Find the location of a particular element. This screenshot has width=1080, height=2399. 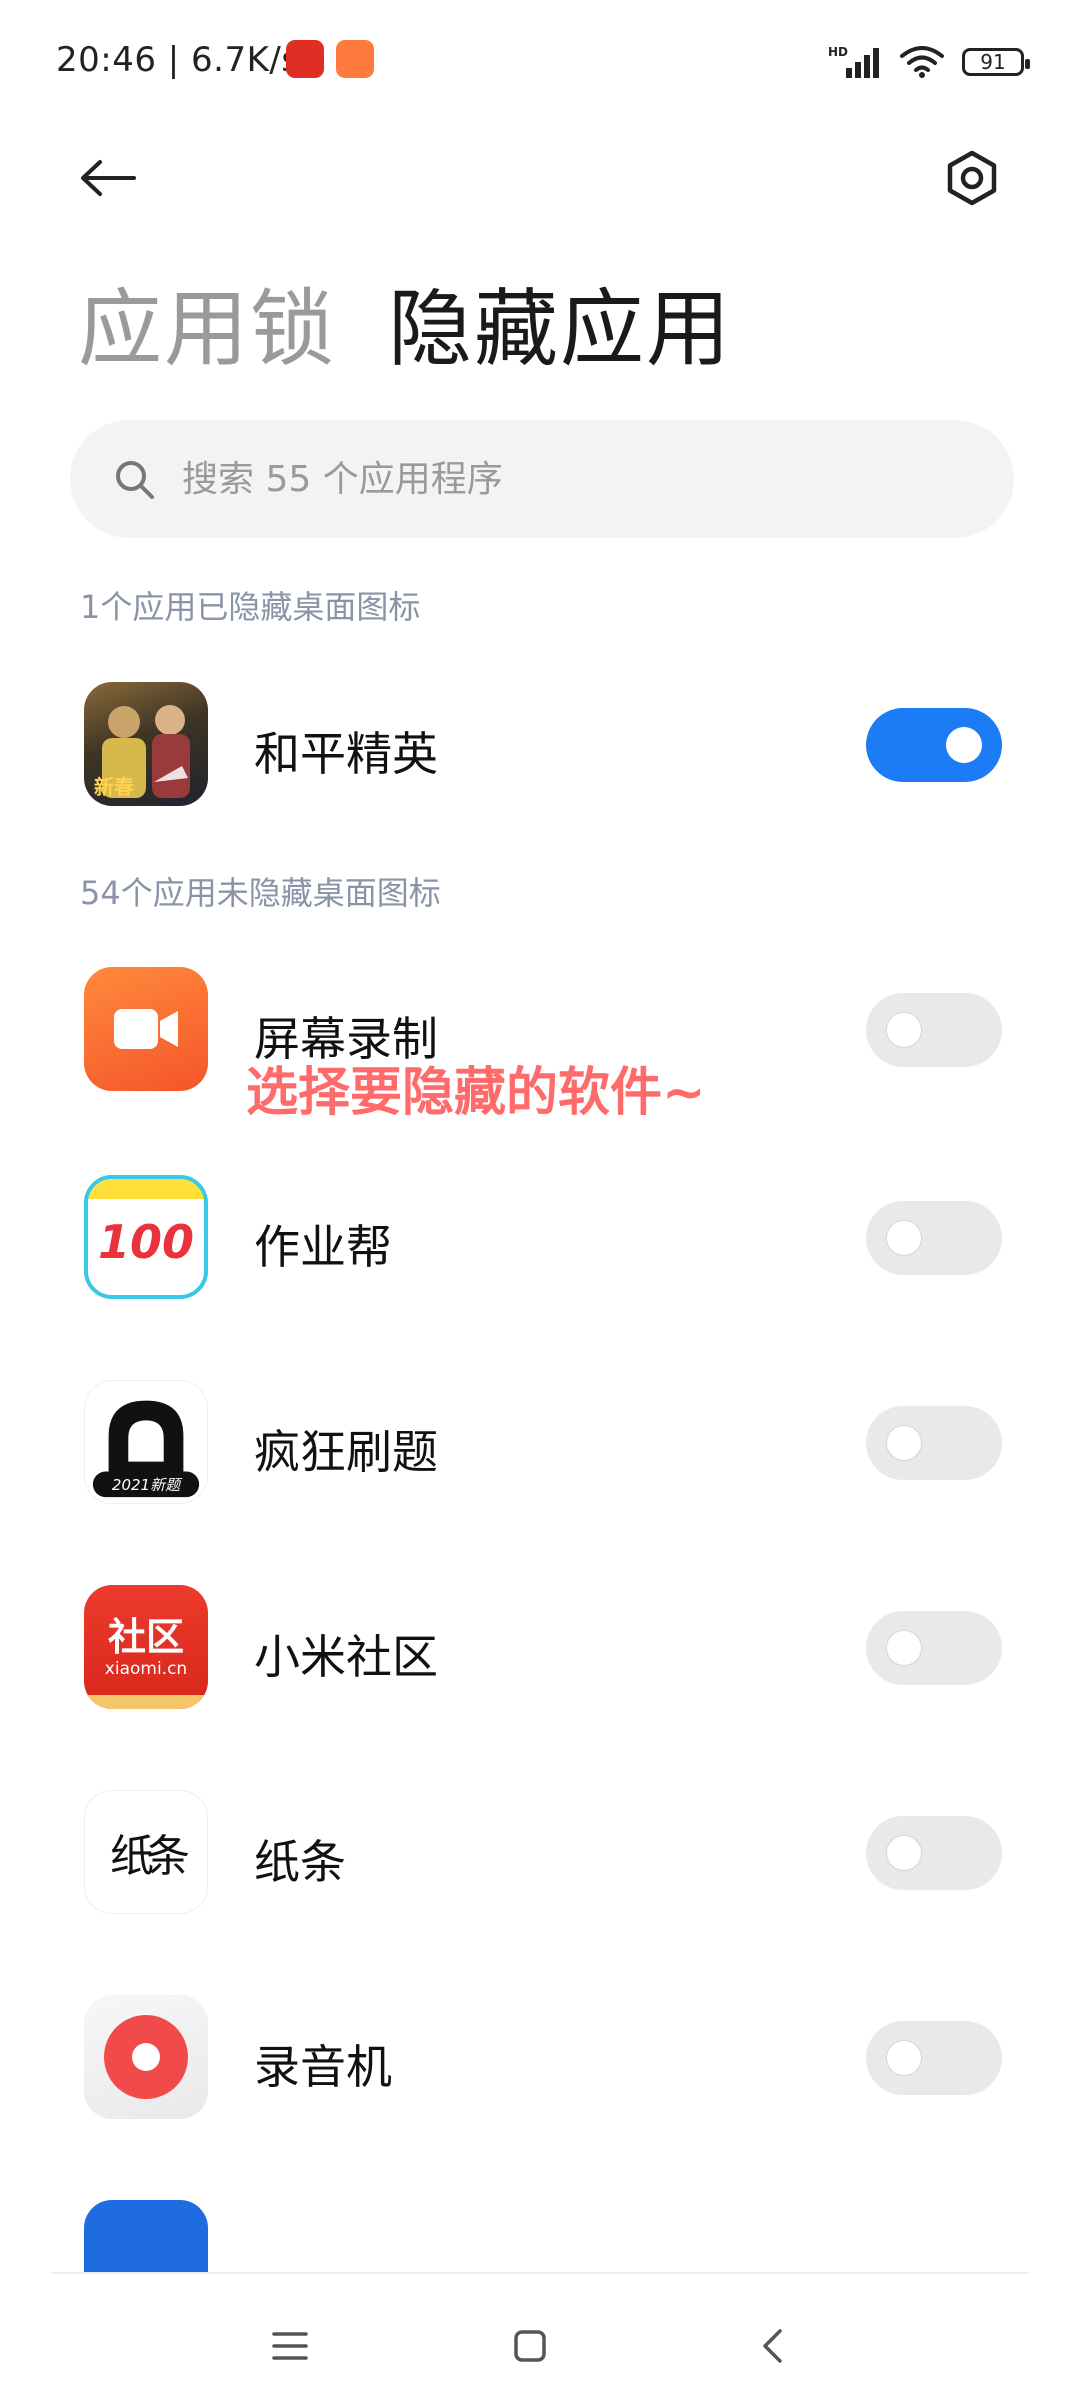

tab-hidden-apps: 隐藏应用 is located at coordinates (560, 322).